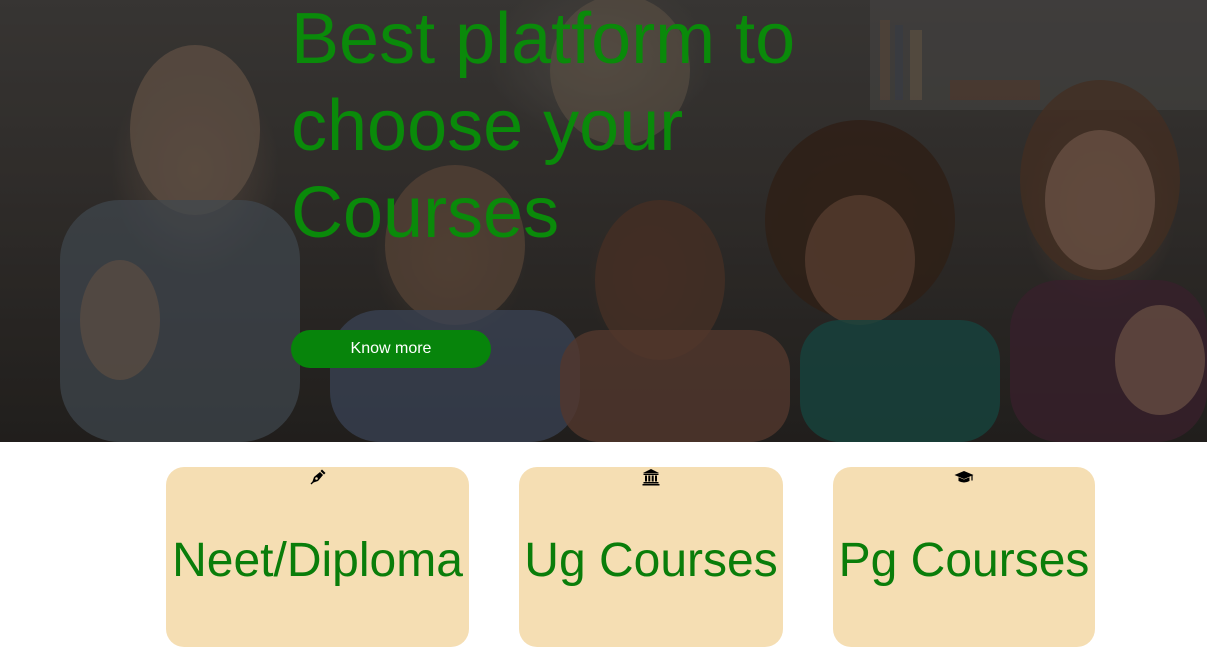  Describe the element at coordinates (317, 560) in the screenshot. I see `course-card-title: Neet/Diploma` at that location.